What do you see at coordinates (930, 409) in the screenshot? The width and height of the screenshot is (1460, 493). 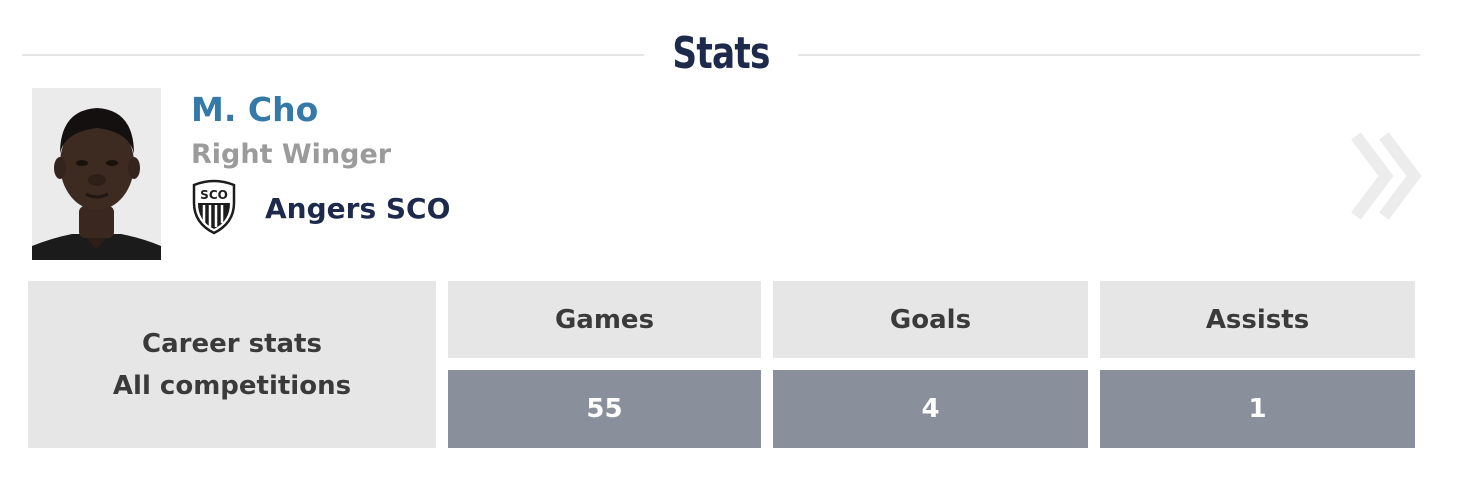 I see `stat-value-goals: 4` at bounding box center [930, 409].